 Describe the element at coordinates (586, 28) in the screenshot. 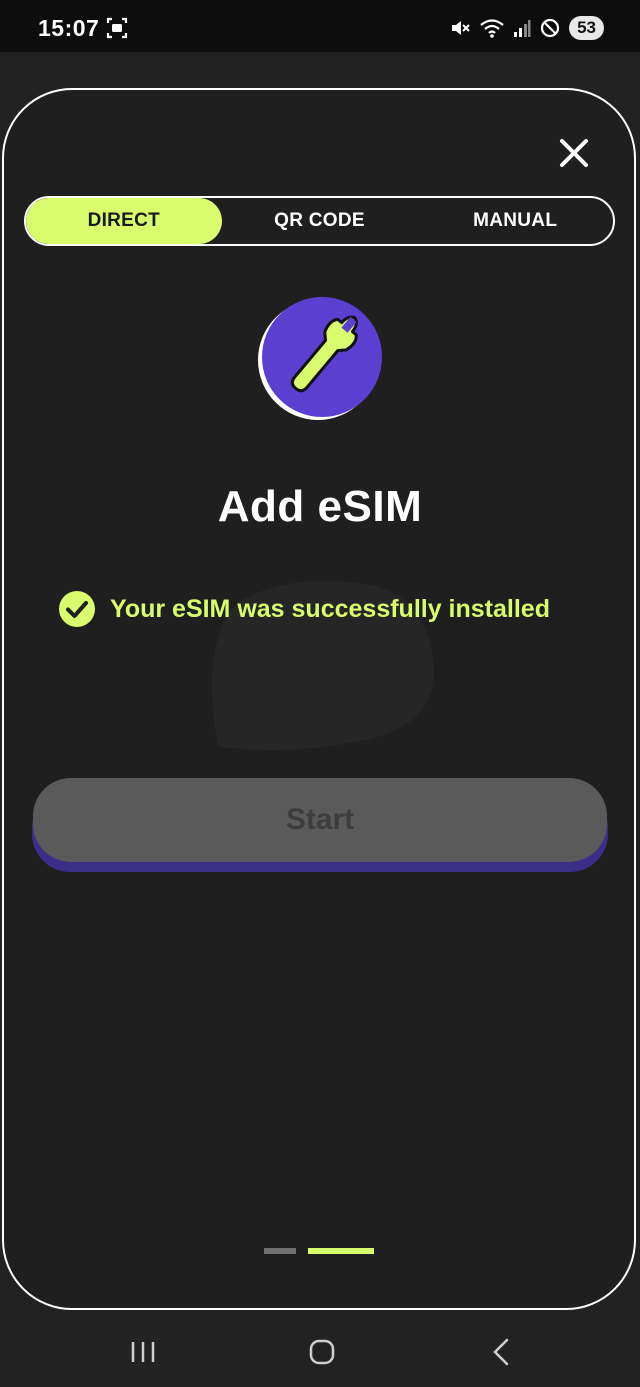

I see `battery-badge: 53` at that location.